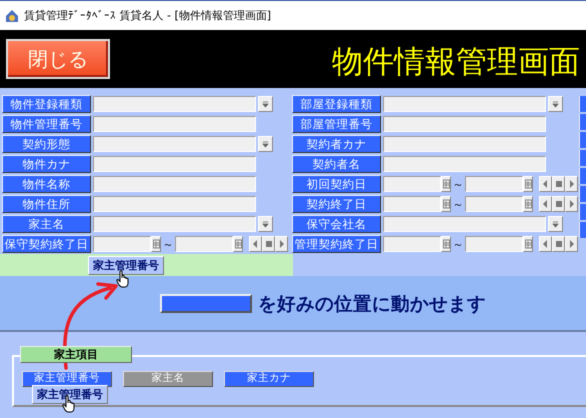  I want to click on group-legend: 家主項目, so click(76, 354).